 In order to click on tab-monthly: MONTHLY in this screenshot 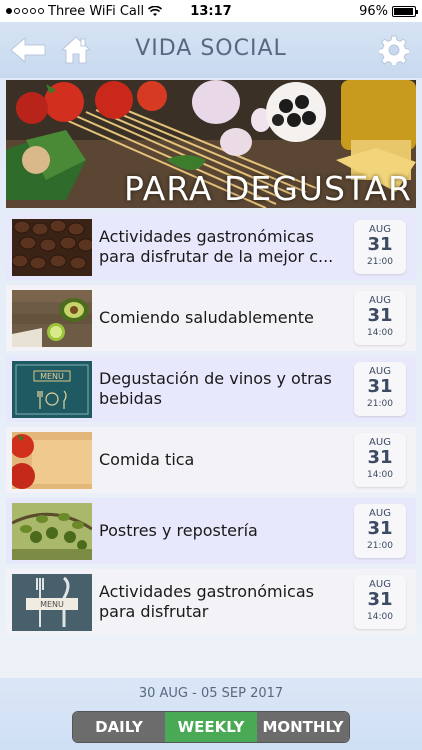, I will do `click(303, 727)`.